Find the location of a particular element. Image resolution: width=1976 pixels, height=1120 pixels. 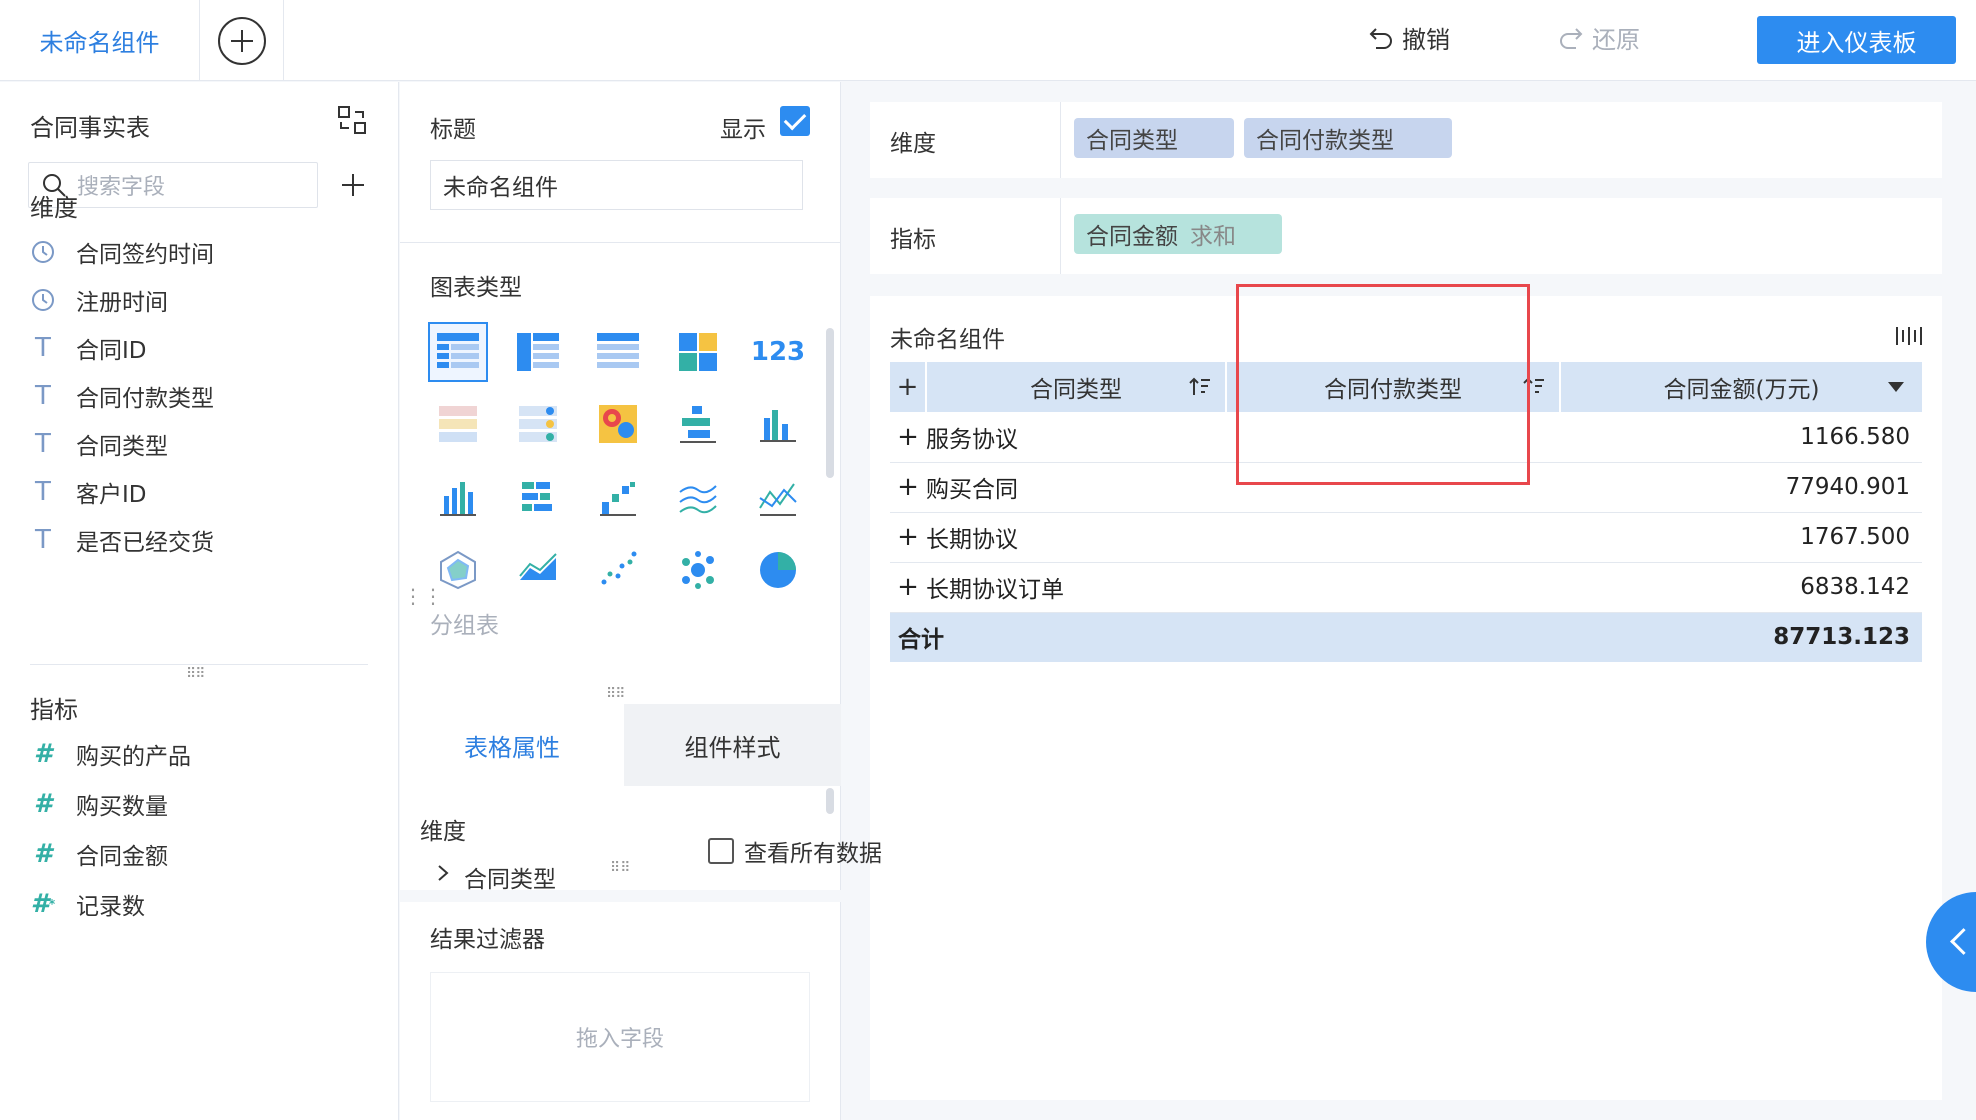

column-header: 合同金额(万元) is located at coordinates (1741, 387).